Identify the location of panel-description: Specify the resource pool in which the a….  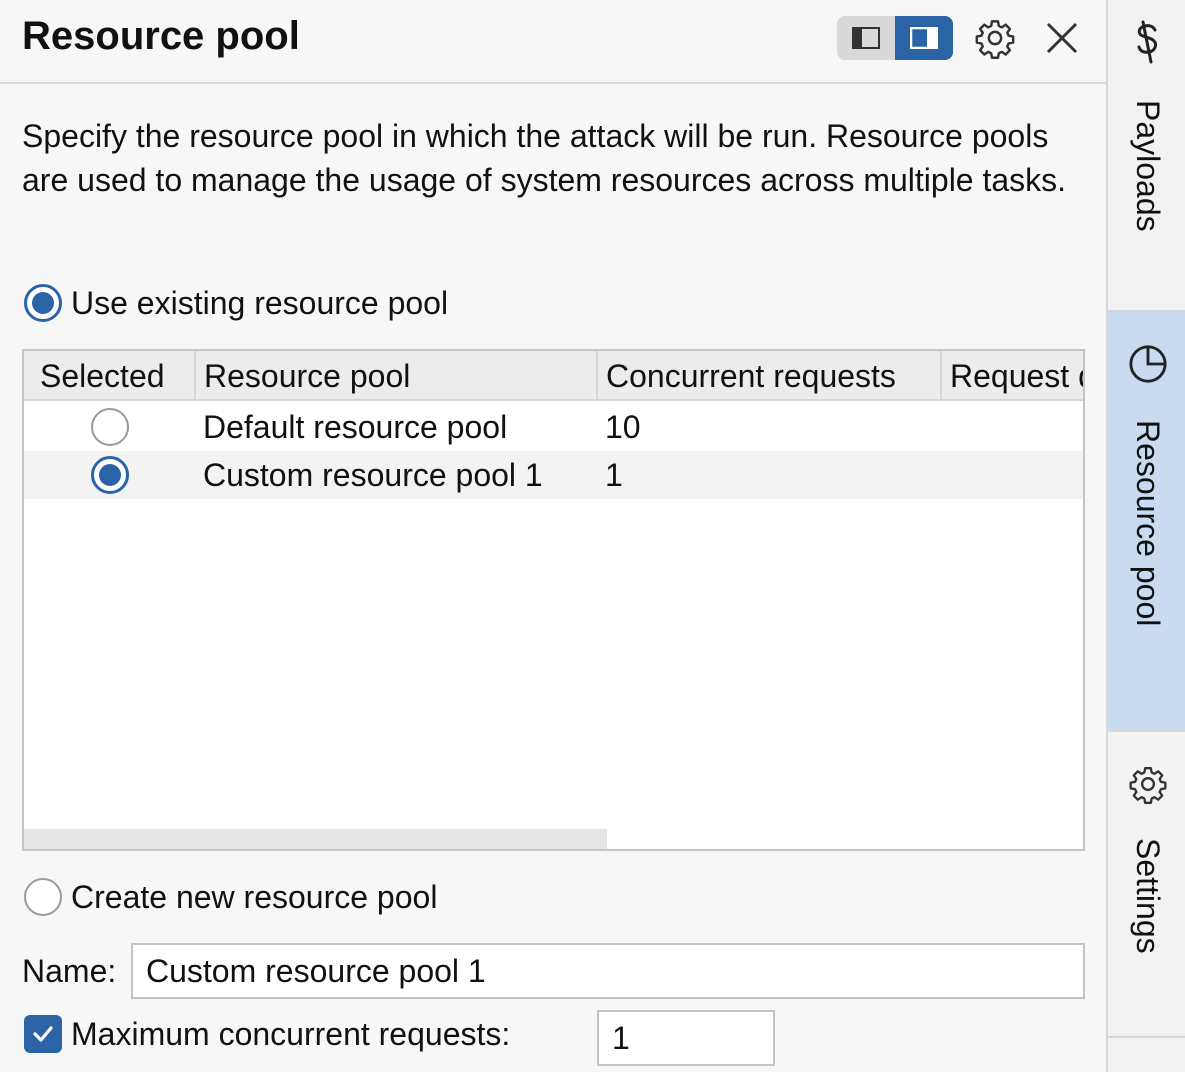
(544, 158).